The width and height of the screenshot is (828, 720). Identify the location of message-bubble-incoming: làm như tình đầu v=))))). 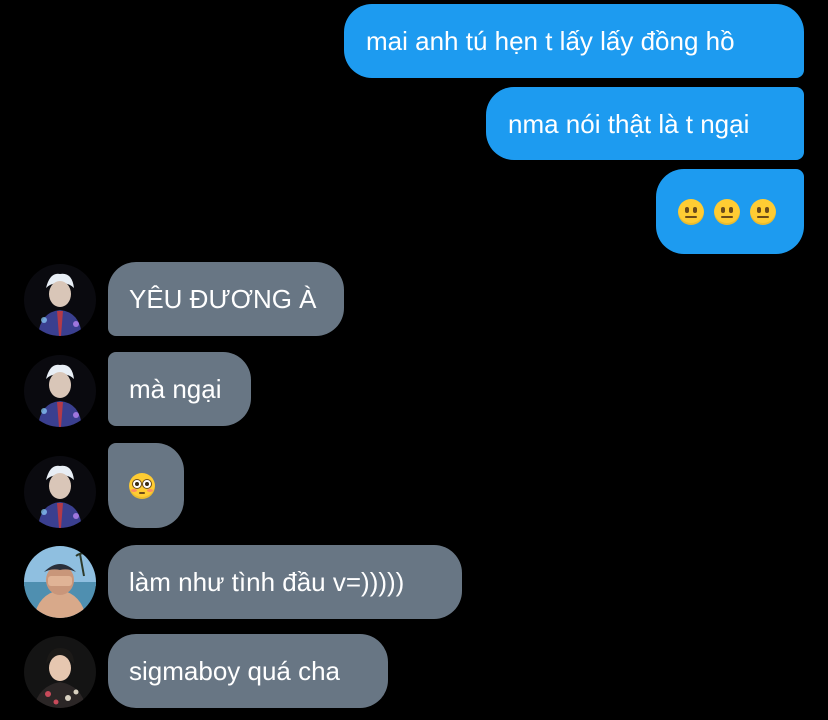
(285, 582).